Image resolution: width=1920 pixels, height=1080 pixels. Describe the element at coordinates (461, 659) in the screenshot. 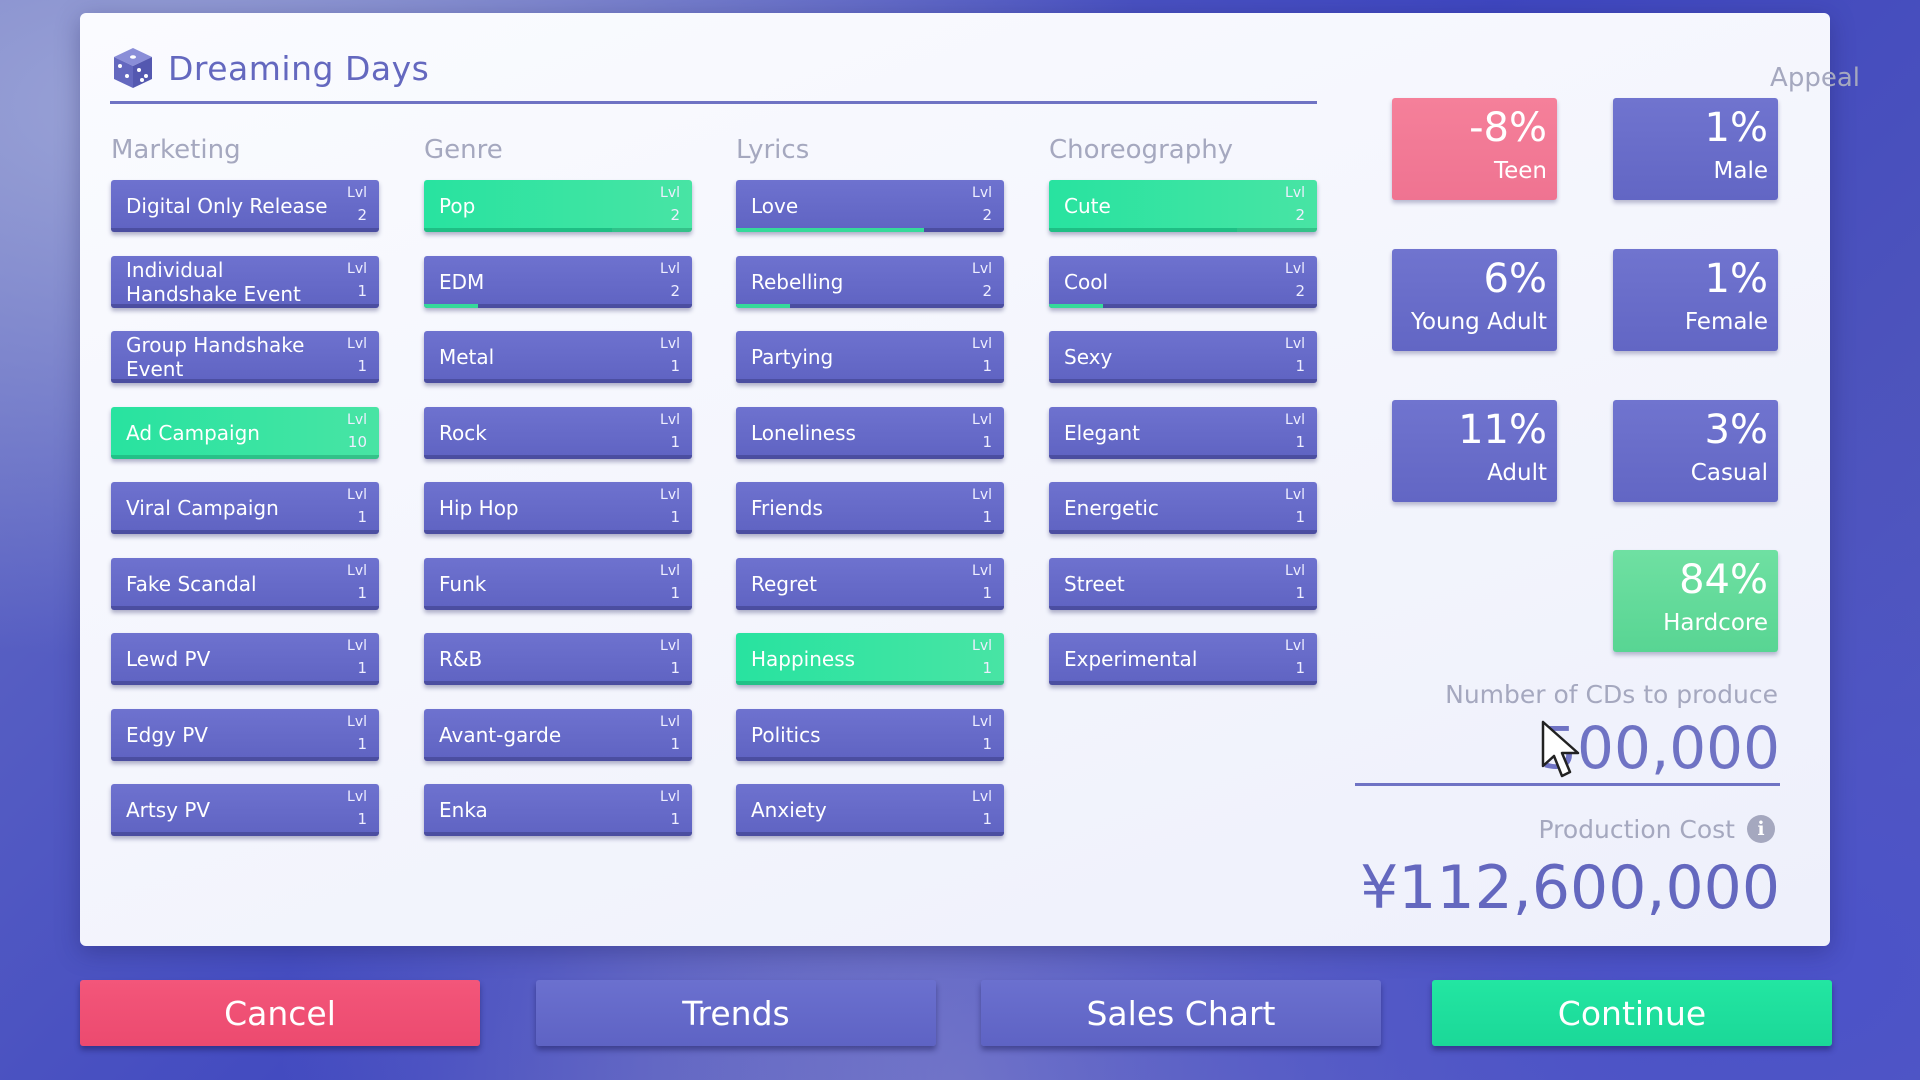

I see `option-label: R&B` at that location.